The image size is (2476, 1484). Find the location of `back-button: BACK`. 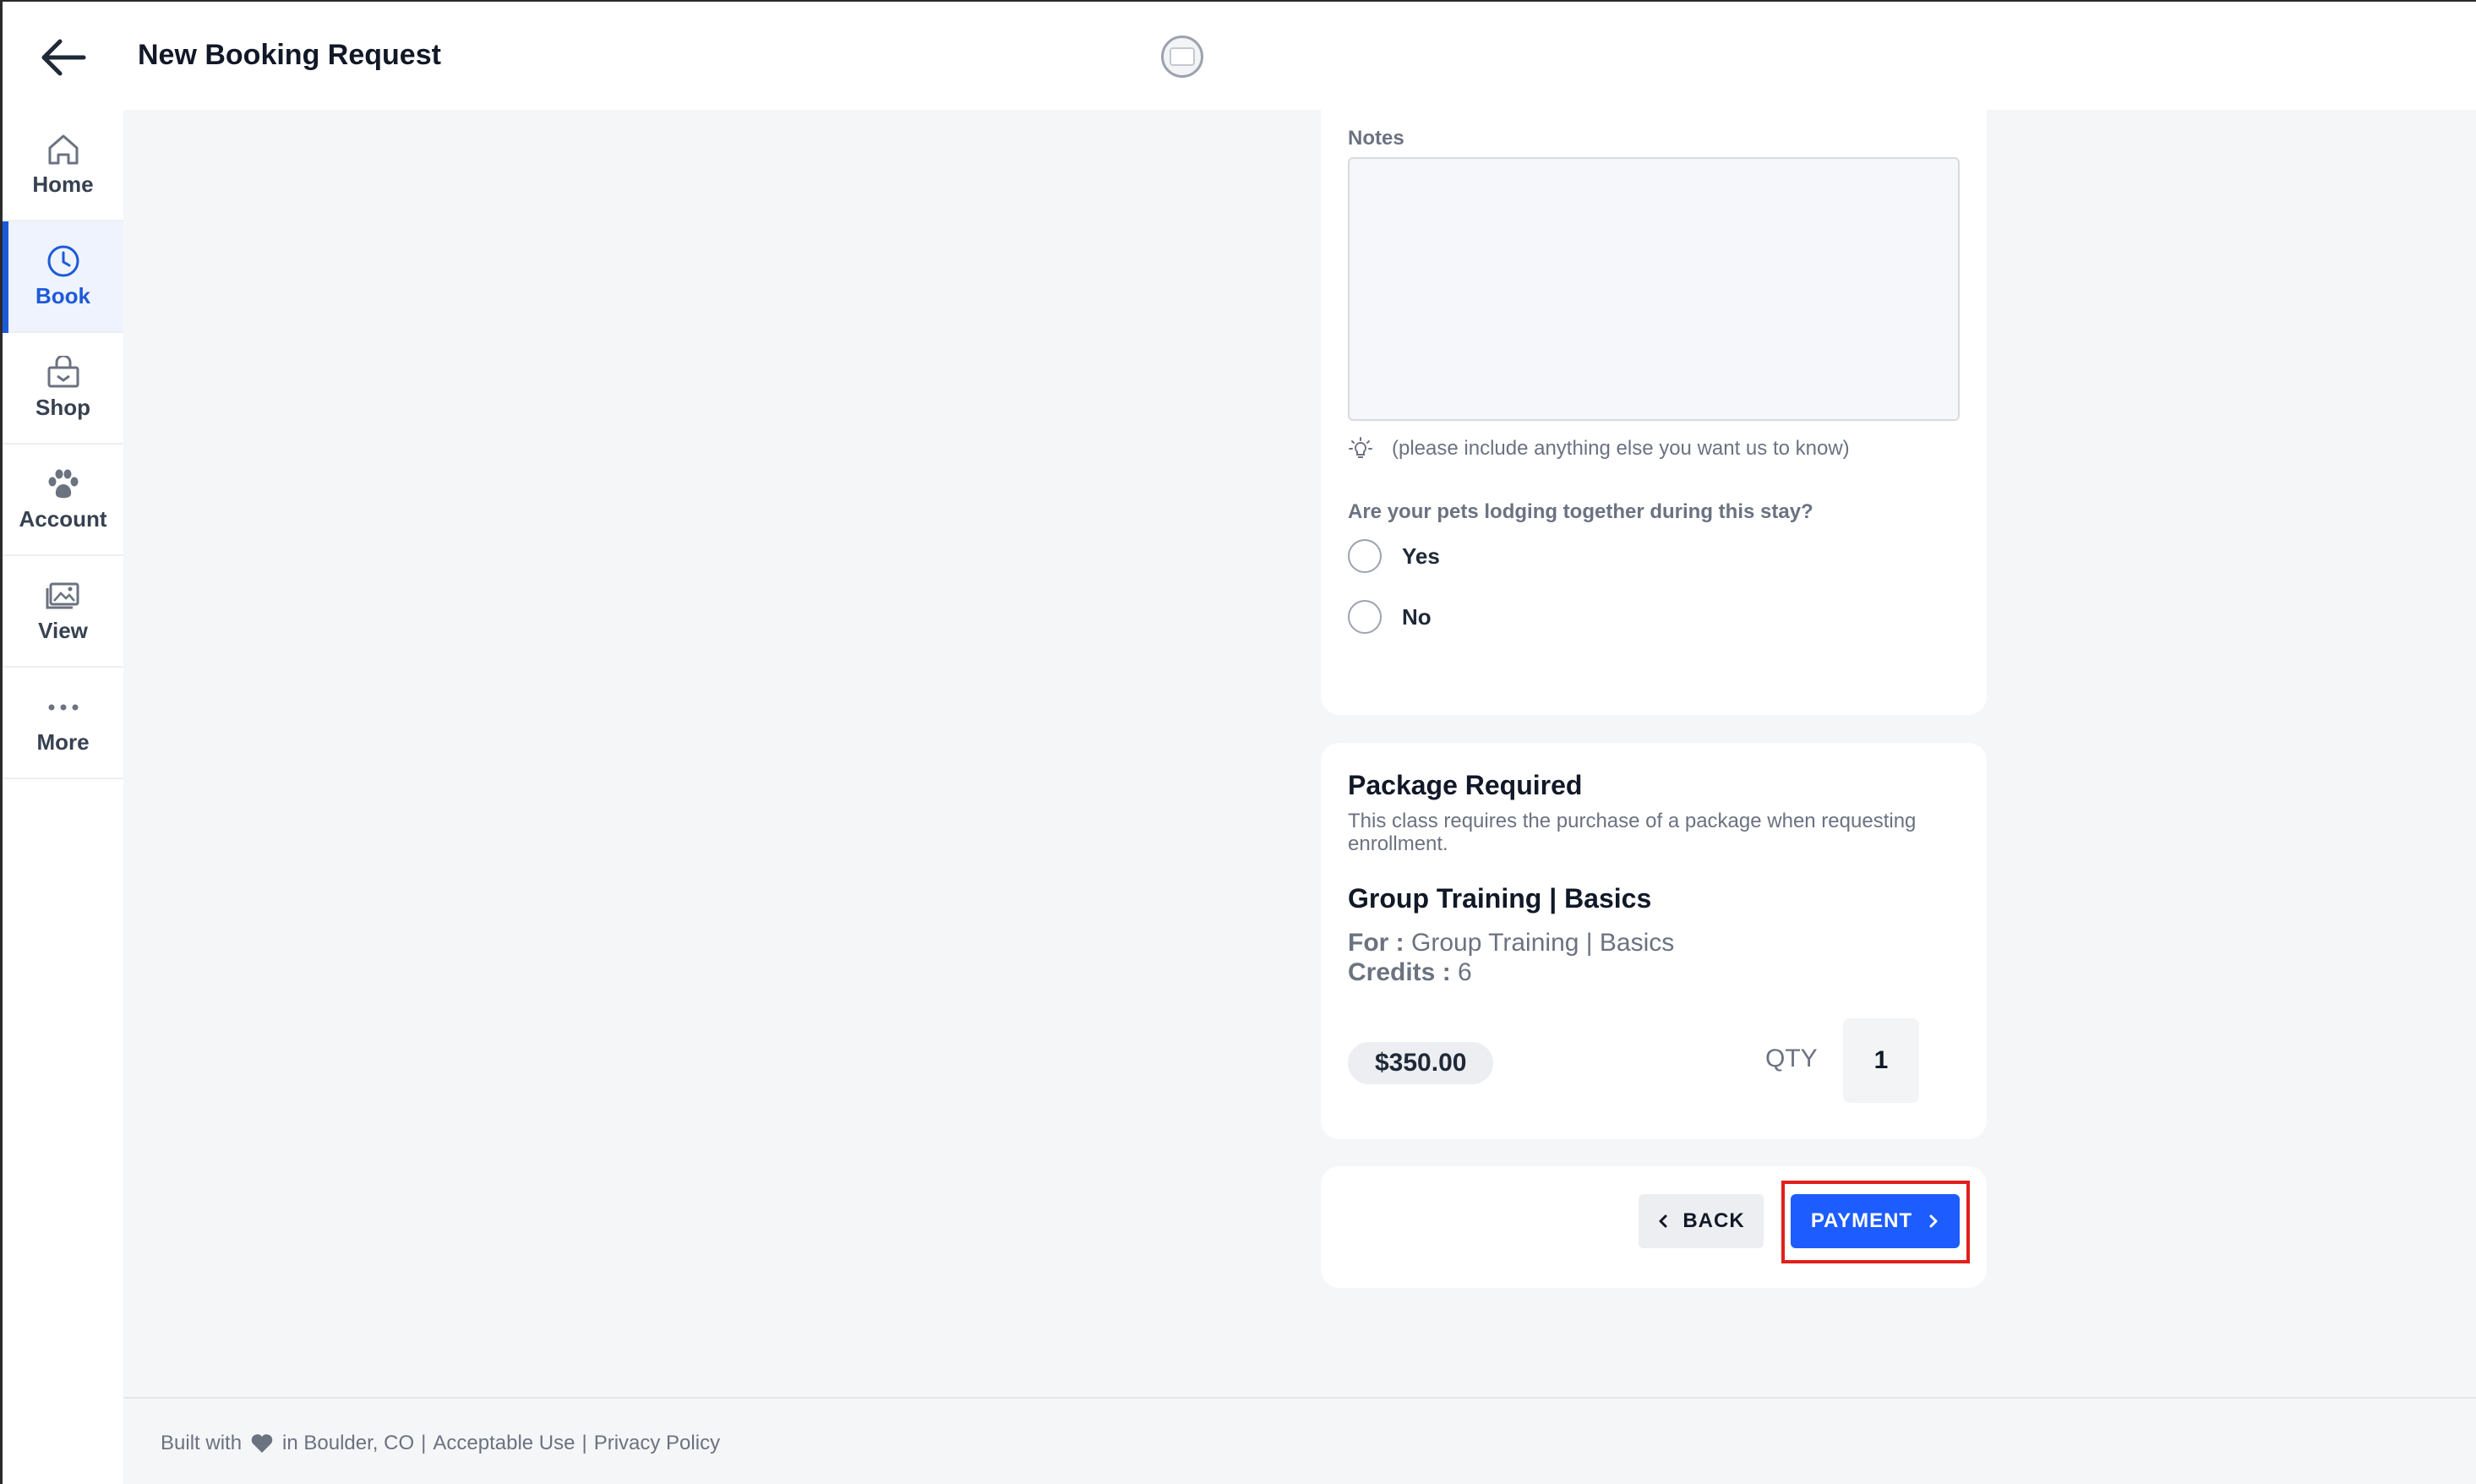

back-button: BACK is located at coordinates (1701, 1221).